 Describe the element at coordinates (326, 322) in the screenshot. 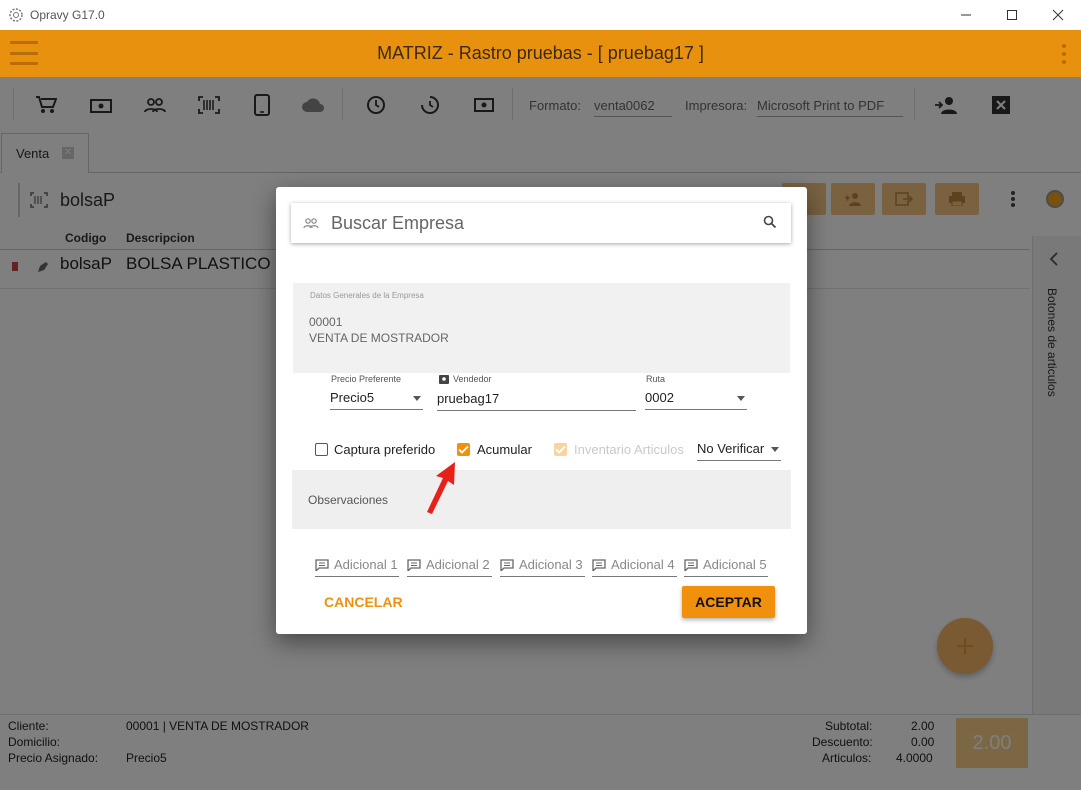

I see `empresa-code: 00001` at that location.